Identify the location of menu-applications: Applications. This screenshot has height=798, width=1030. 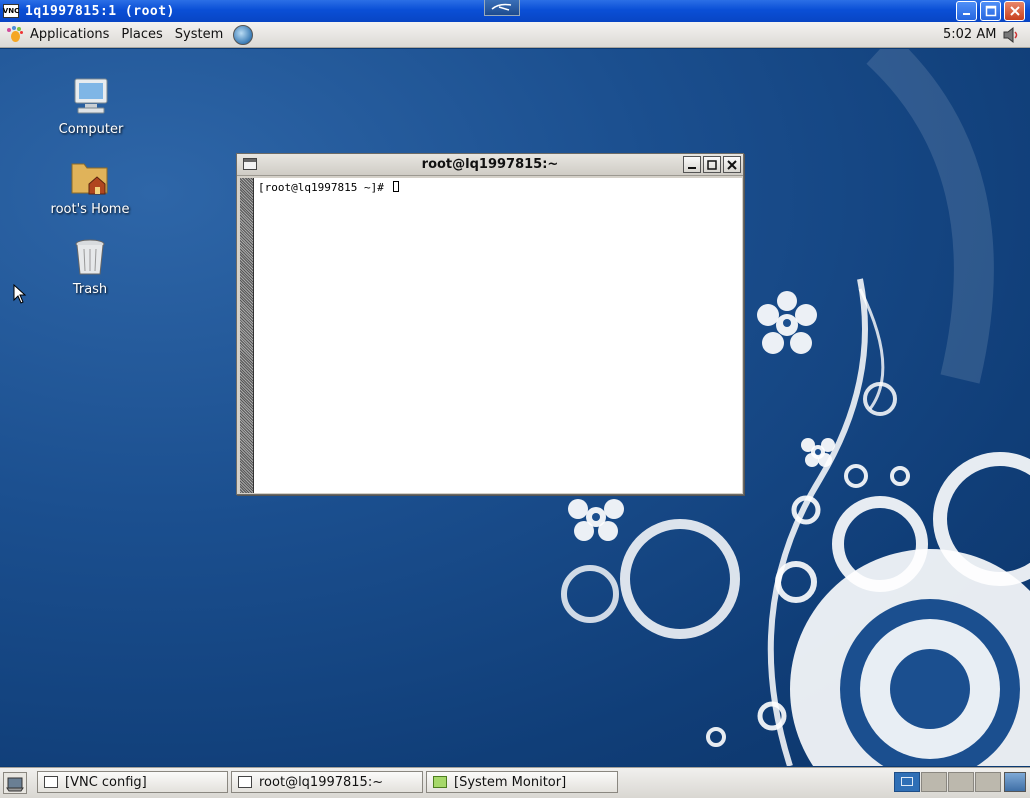
(69, 35).